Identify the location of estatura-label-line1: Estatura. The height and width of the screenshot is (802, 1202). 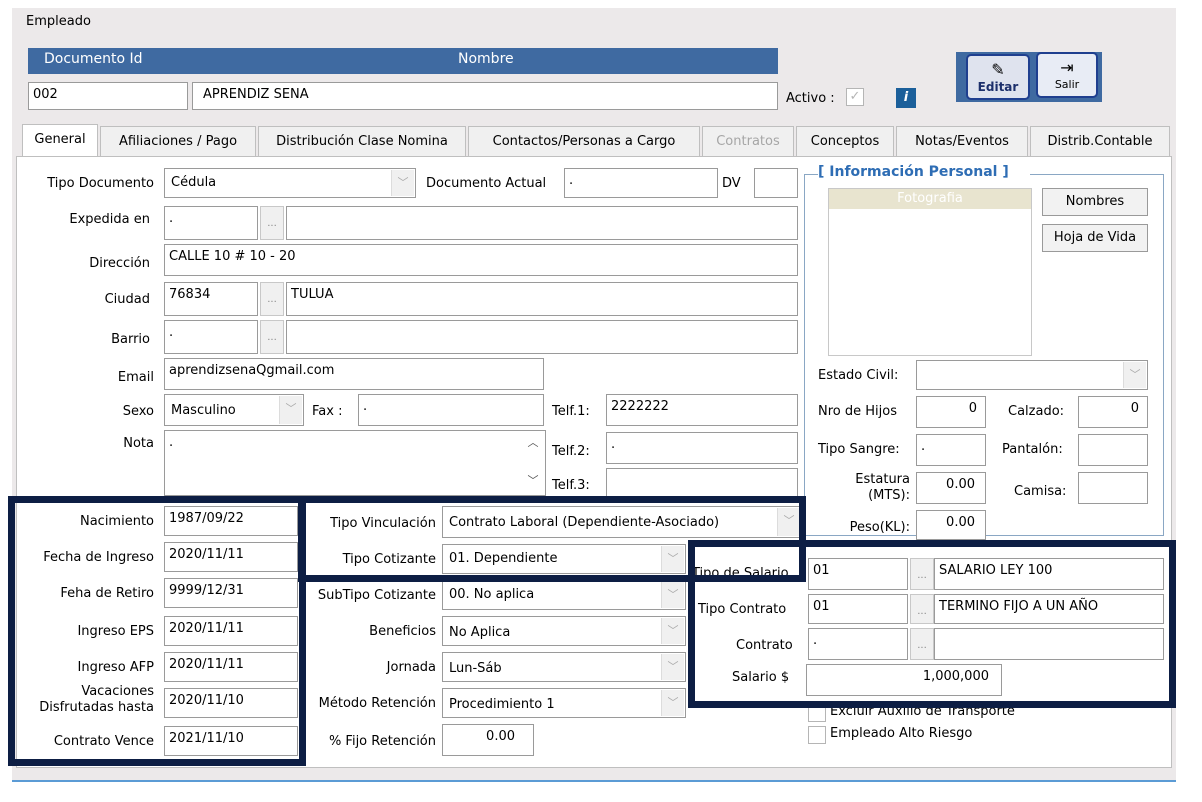
(882, 479).